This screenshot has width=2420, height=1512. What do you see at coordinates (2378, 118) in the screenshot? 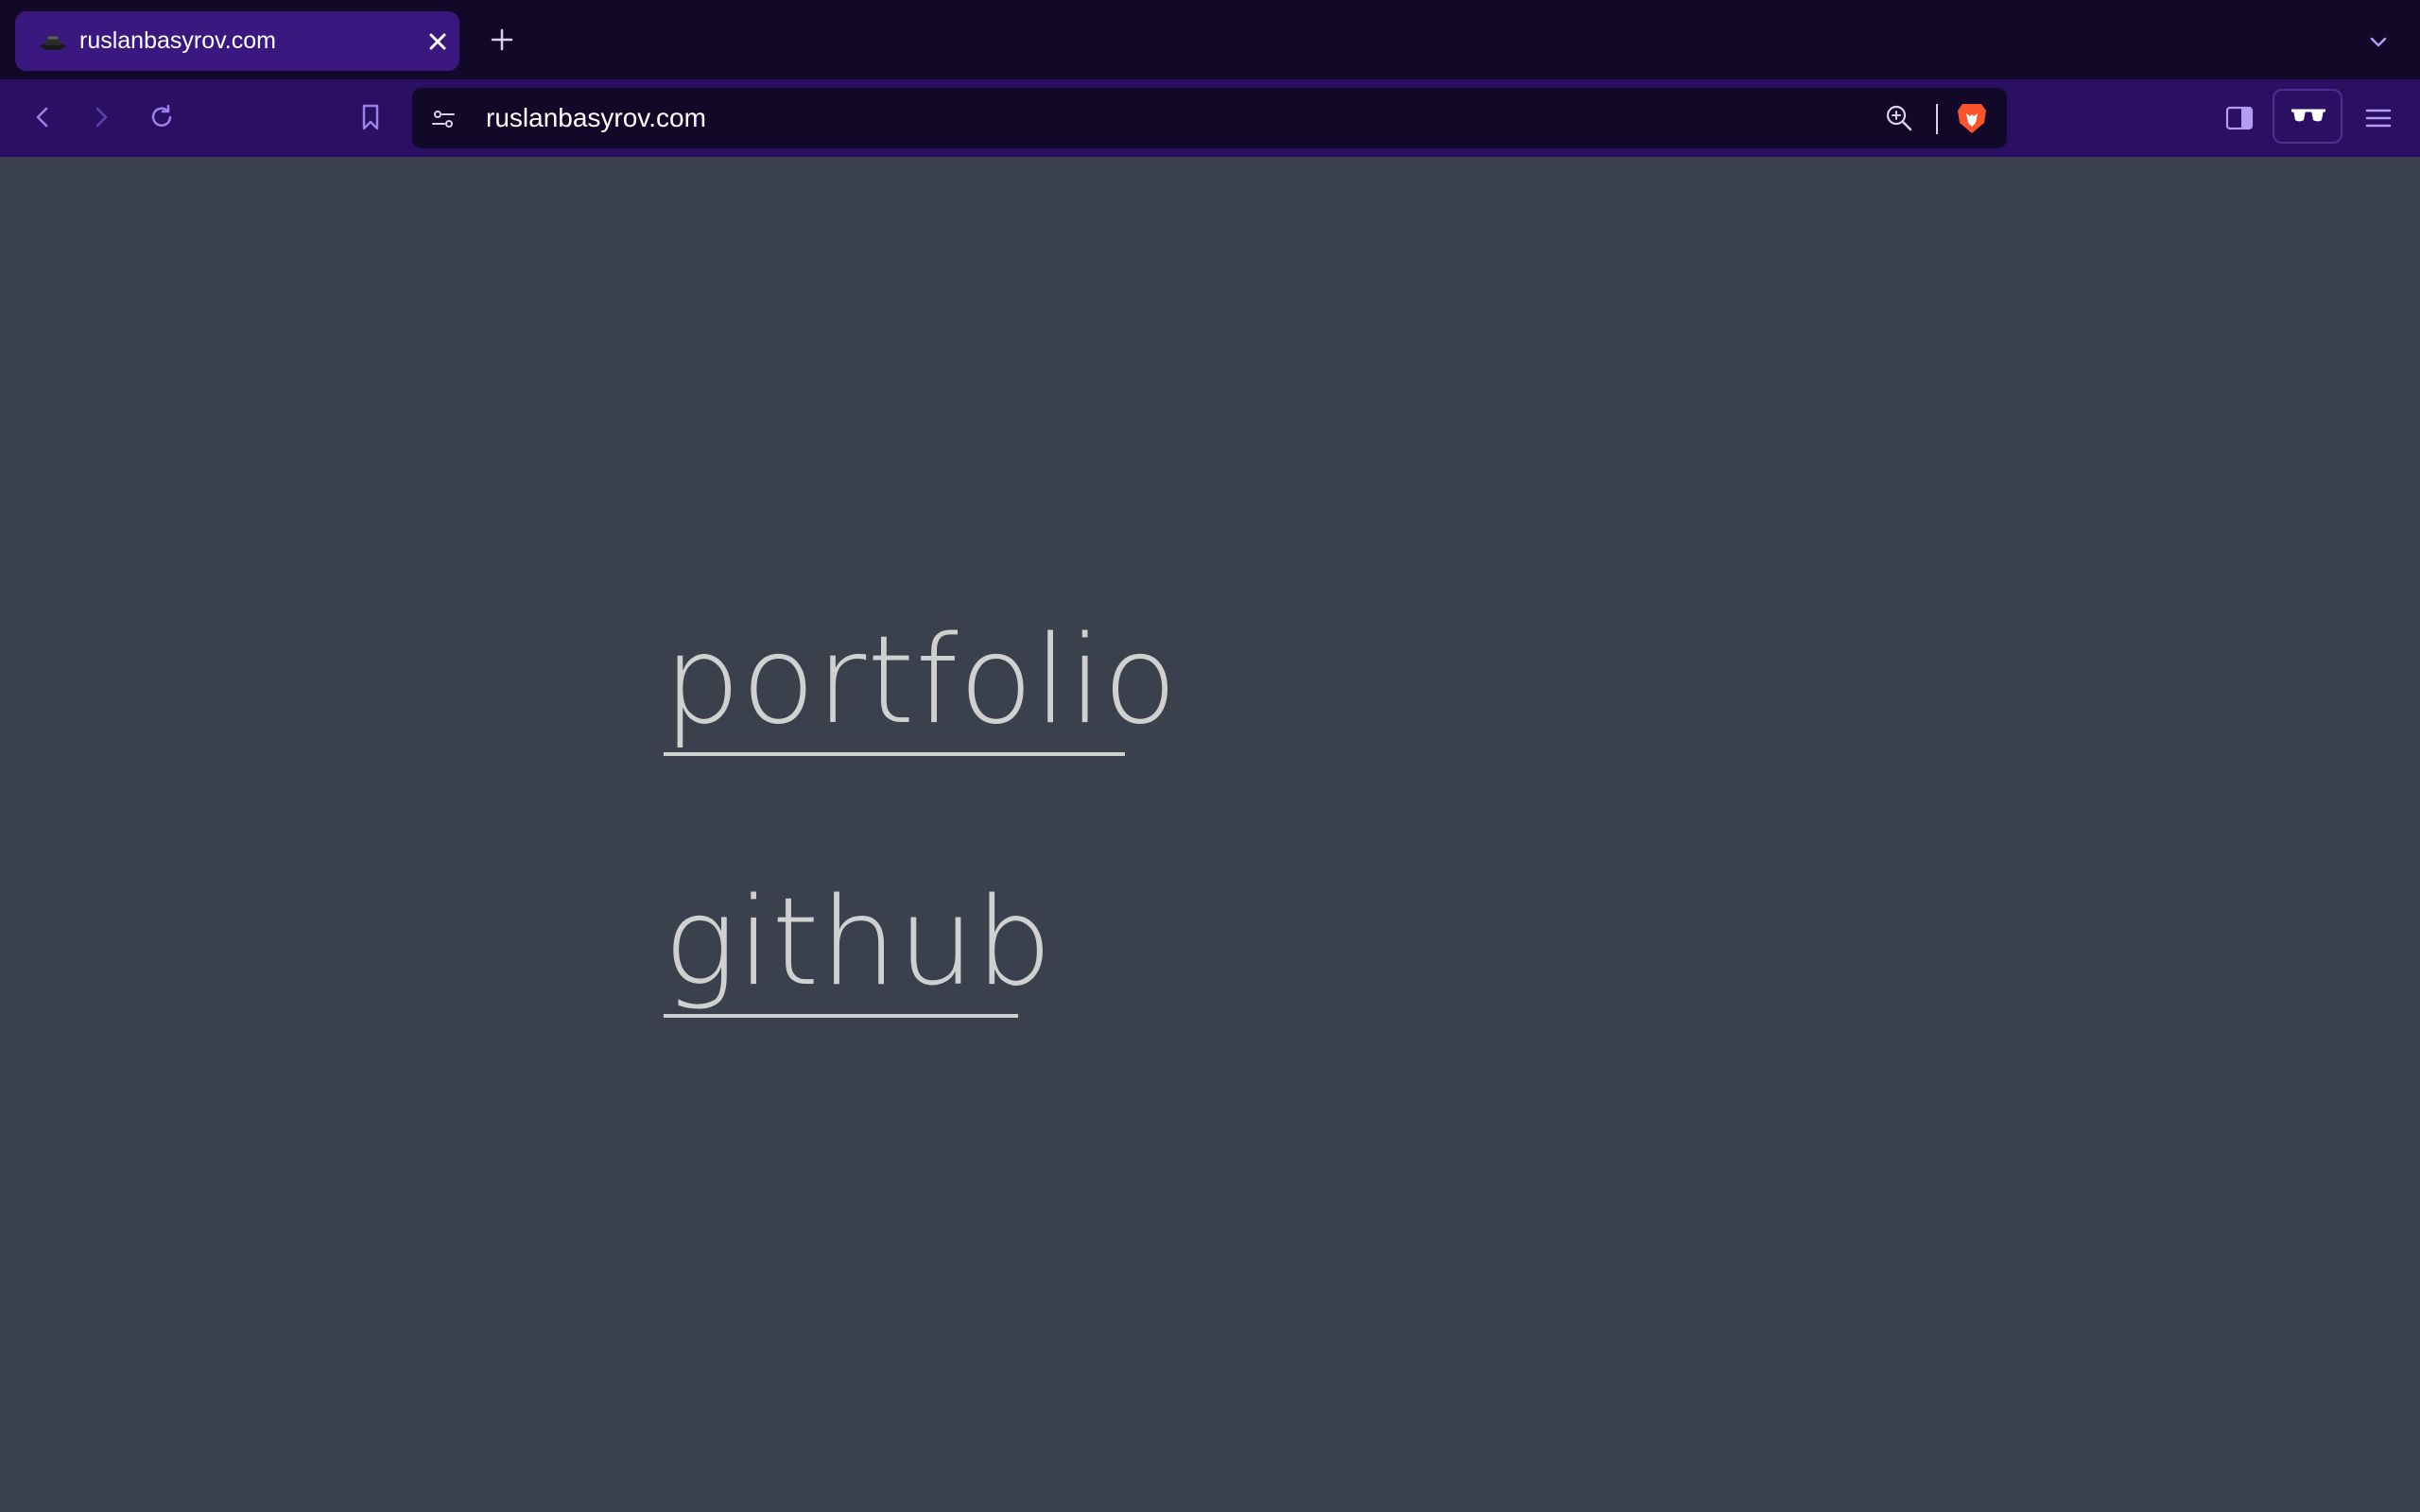
I see `hamburger-menu-icon` at bounding box center [2378, 118].